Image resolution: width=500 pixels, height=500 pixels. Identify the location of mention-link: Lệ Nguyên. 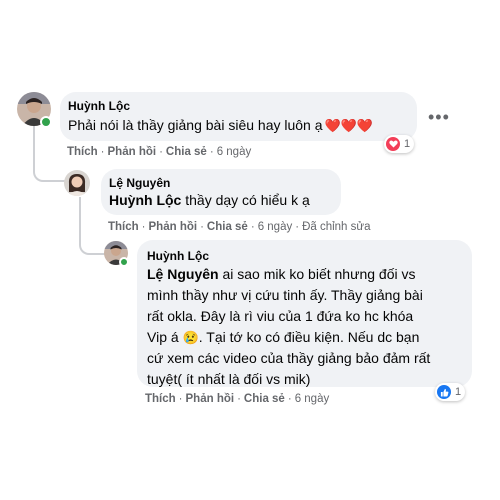
(183, 274).